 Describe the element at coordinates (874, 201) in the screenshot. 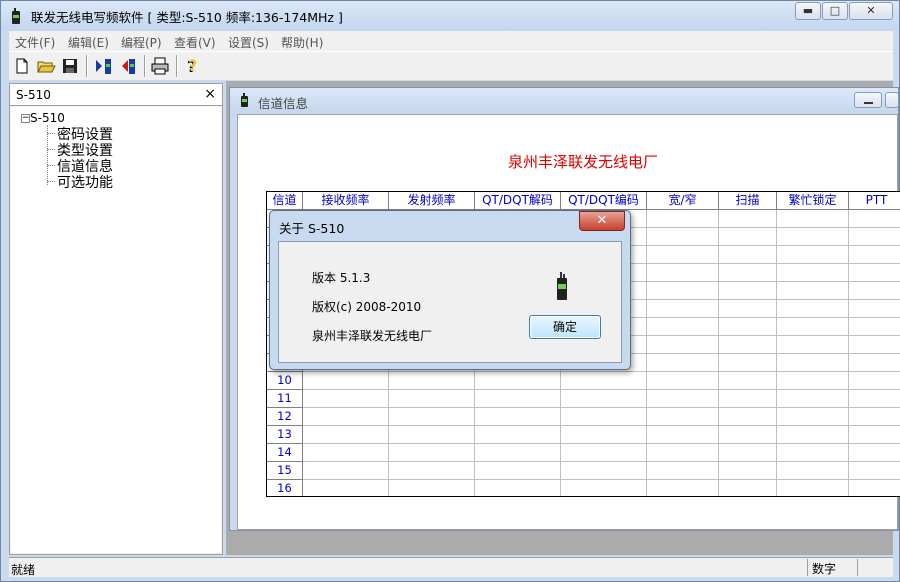

I see `column-header: PTT` at that location.